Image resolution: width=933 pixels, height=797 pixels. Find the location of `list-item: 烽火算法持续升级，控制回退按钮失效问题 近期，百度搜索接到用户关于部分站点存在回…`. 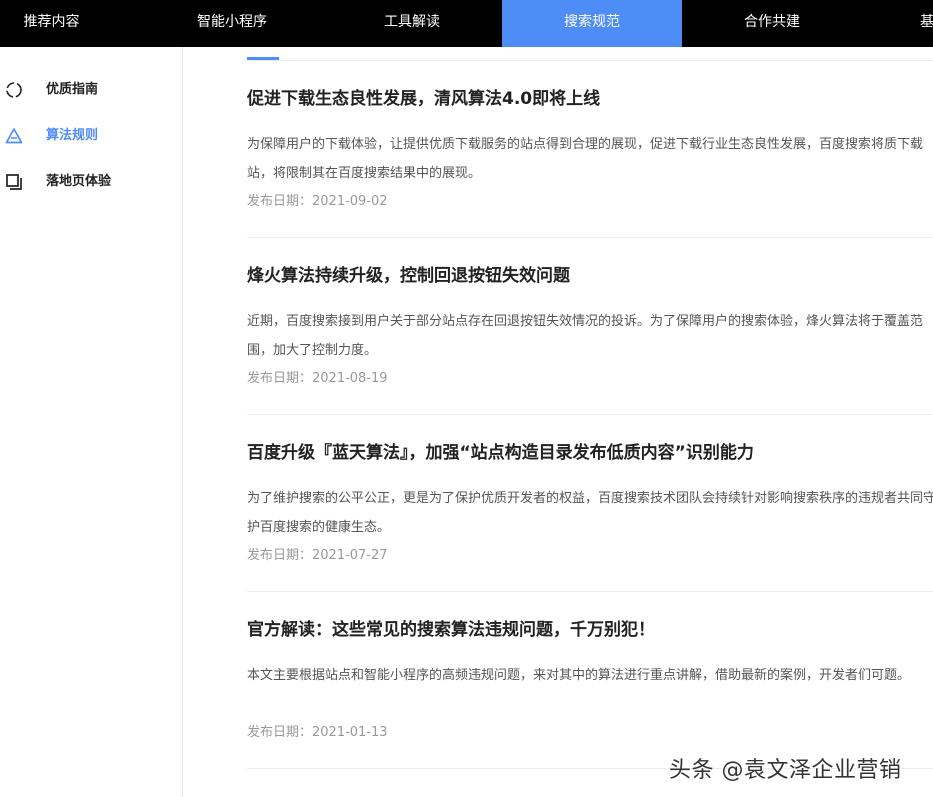

list-item: 烽火算法持续升级，控制回退按钮失效问题 近期，百度搜索接到用户关于部分站点存在回… is located at coordinates (590, 326).